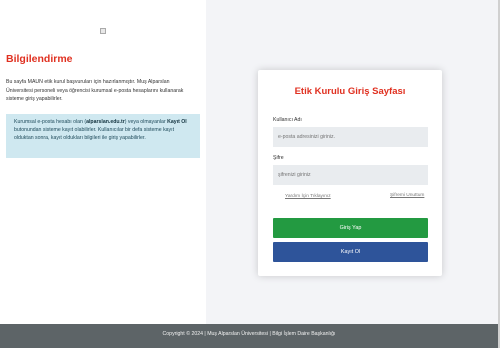 The width and height of the screenshot is (500, 348). Describe the element at coordinates (350, 137) in the screenshot. I see `username-input` at that location.